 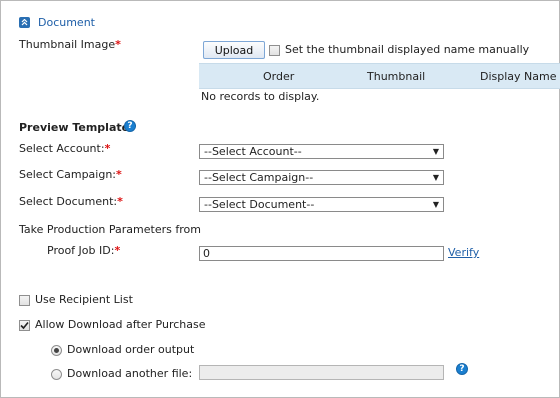 What do you see at coordinates (396, 76) in the screenshot?
I see `column-thumbnail: Thumbnail` at bounding box center [396, 76].